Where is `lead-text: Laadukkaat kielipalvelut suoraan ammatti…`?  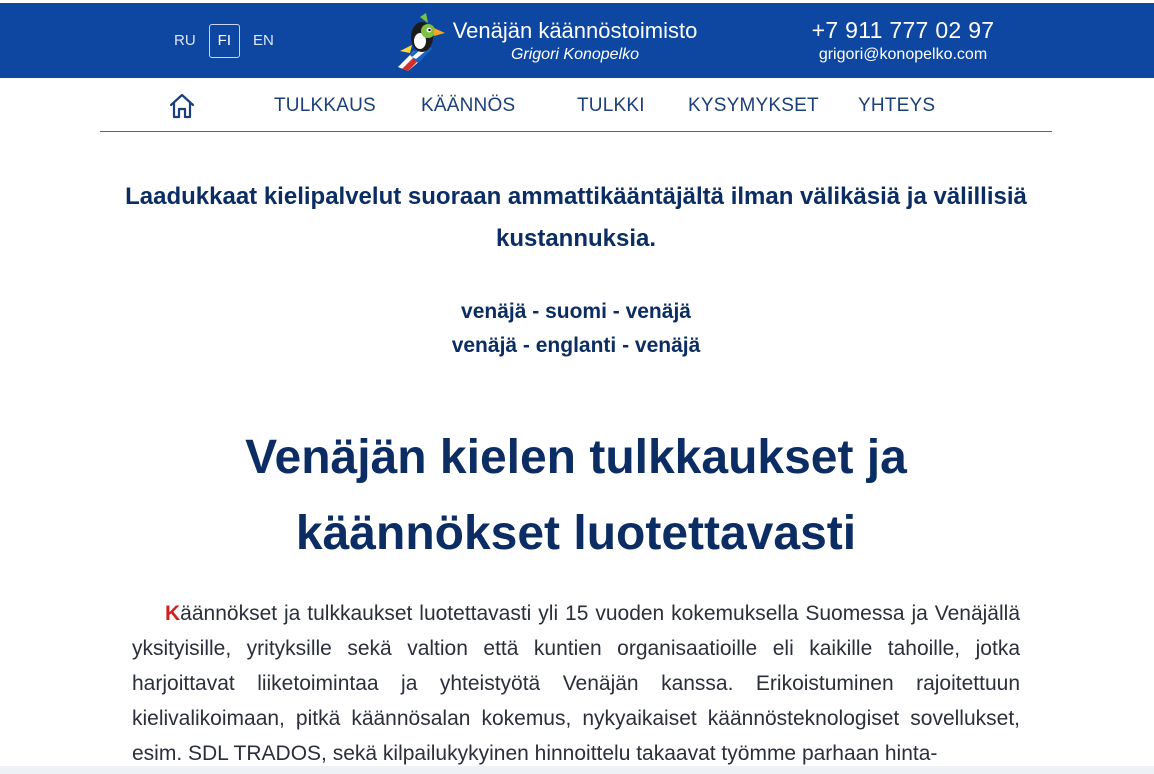
lead-text: Laadukkaat kielipalvelut suoraan ammatti… is located at coordinates (576, 217).